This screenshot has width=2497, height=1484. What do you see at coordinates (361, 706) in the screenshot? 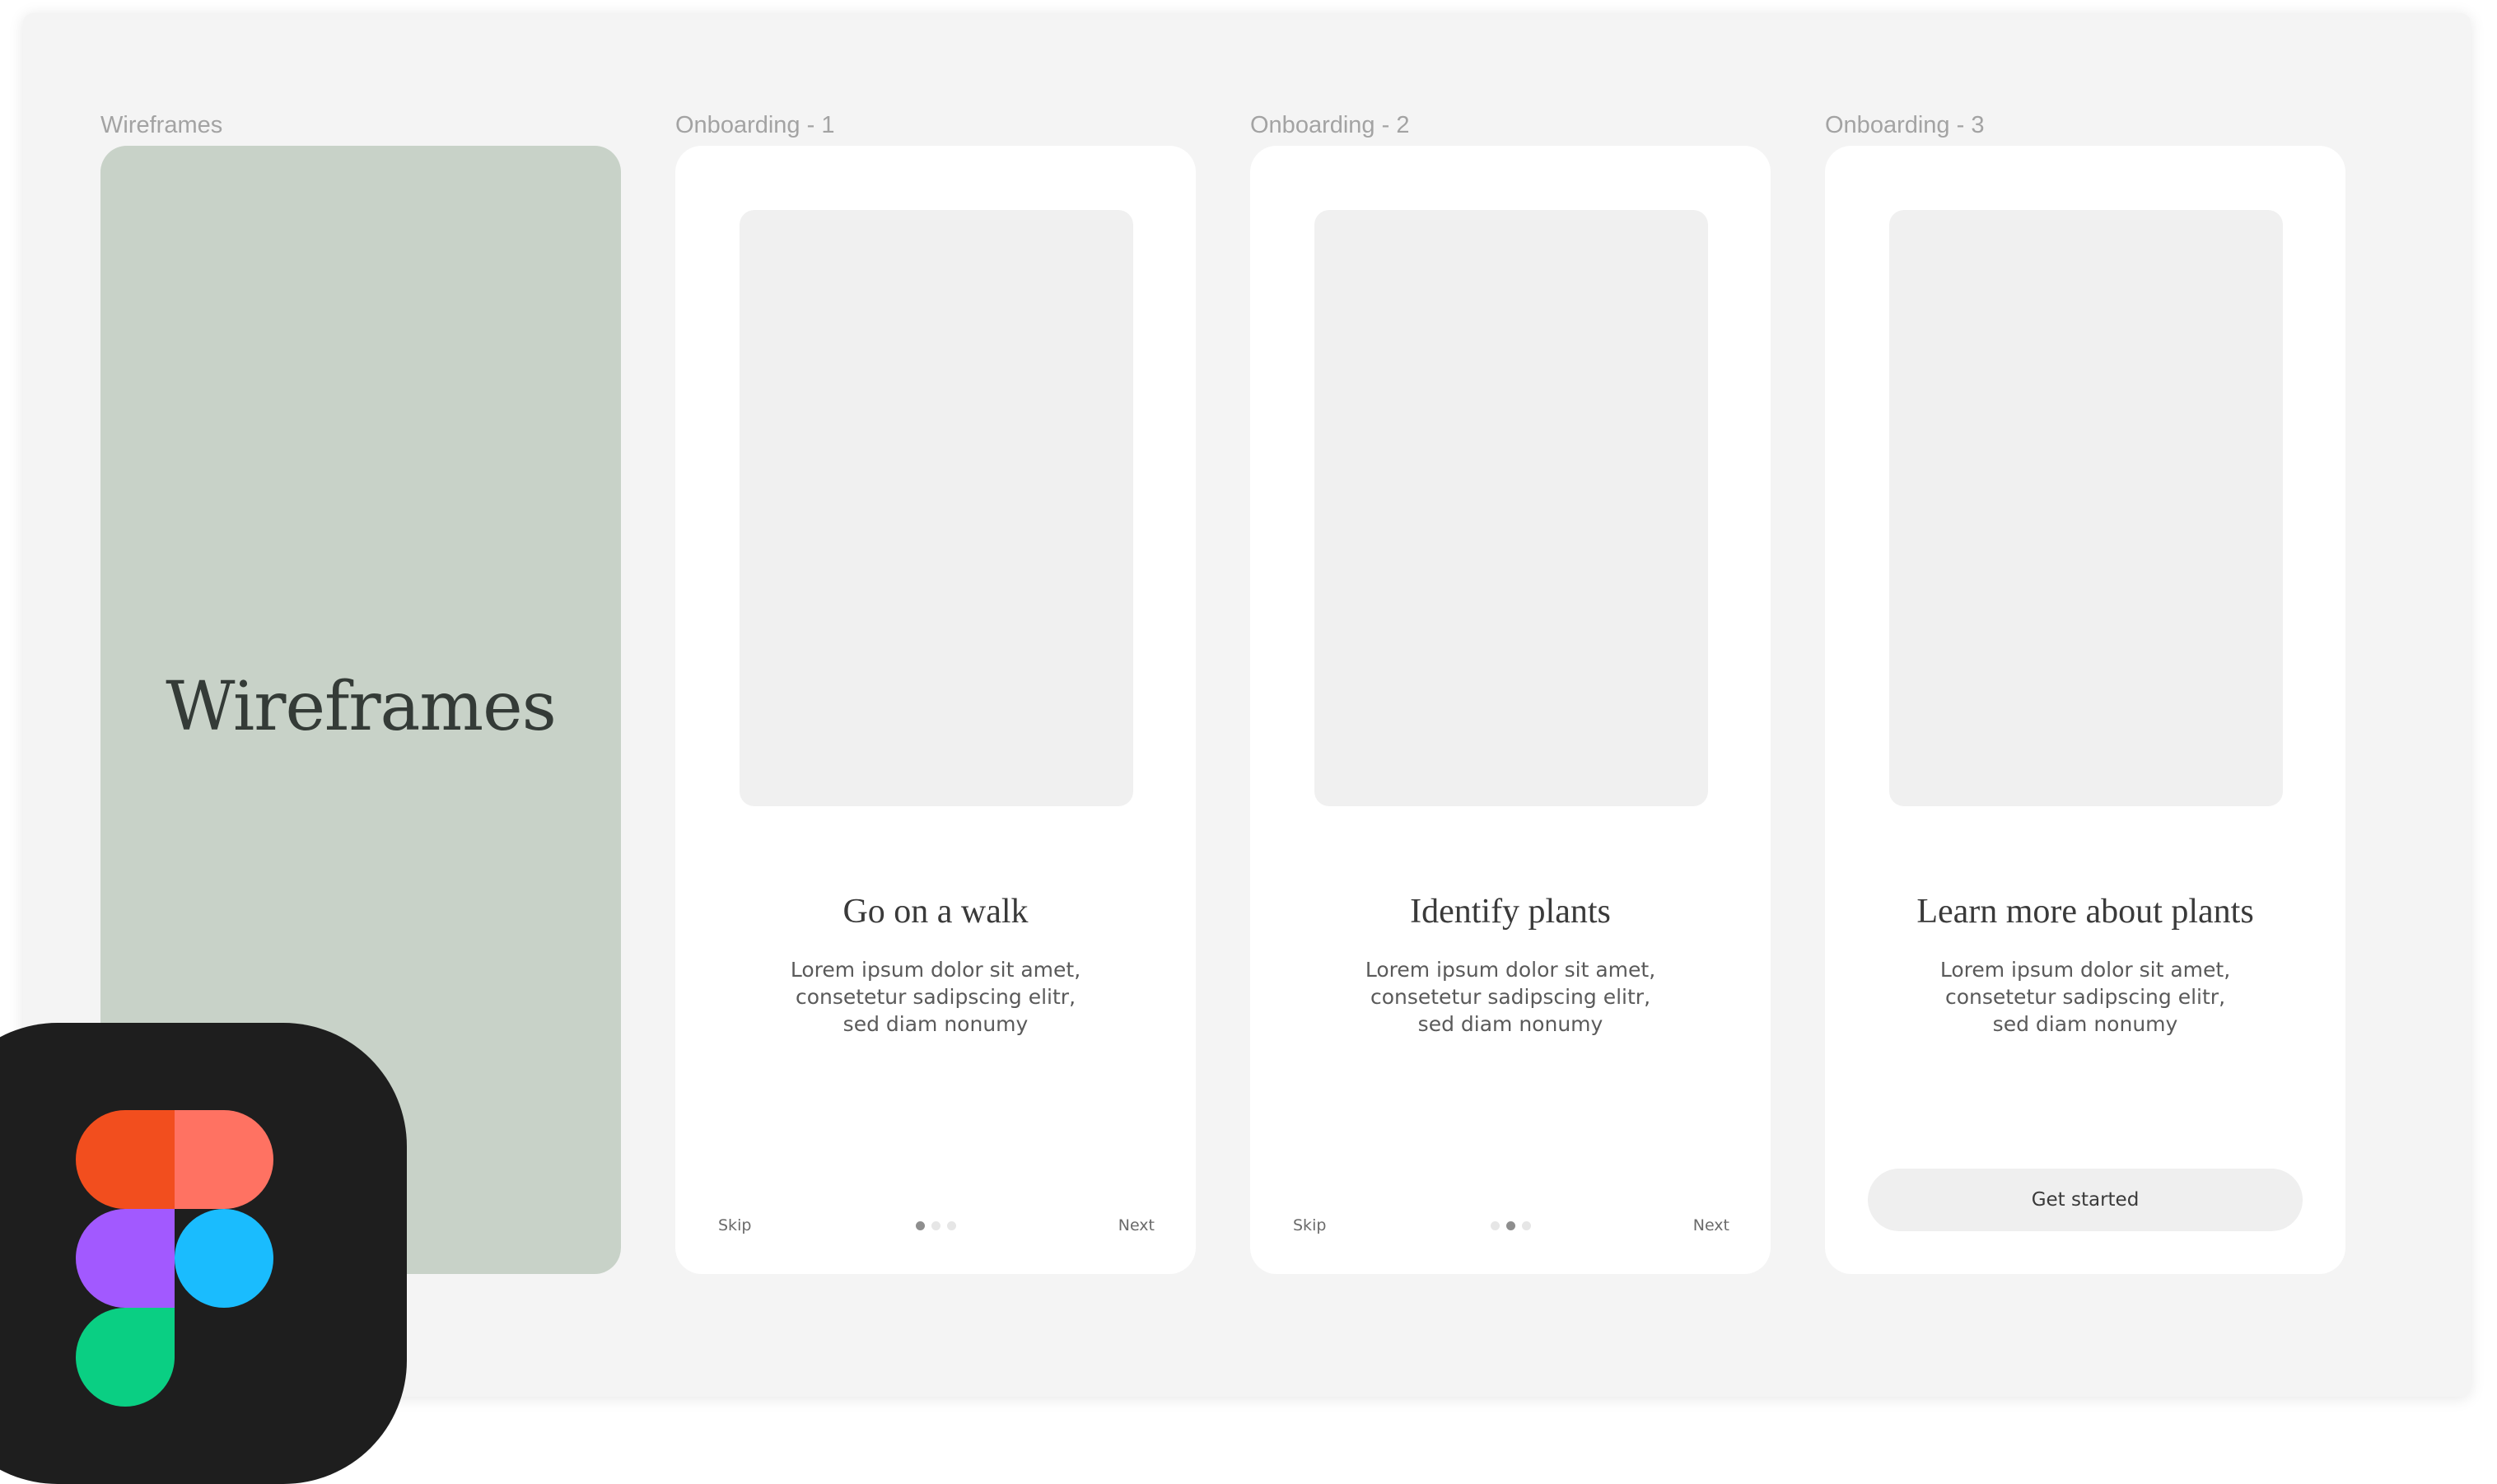
I see `cover-title: Wireframes` at bounding box center [361, 706].